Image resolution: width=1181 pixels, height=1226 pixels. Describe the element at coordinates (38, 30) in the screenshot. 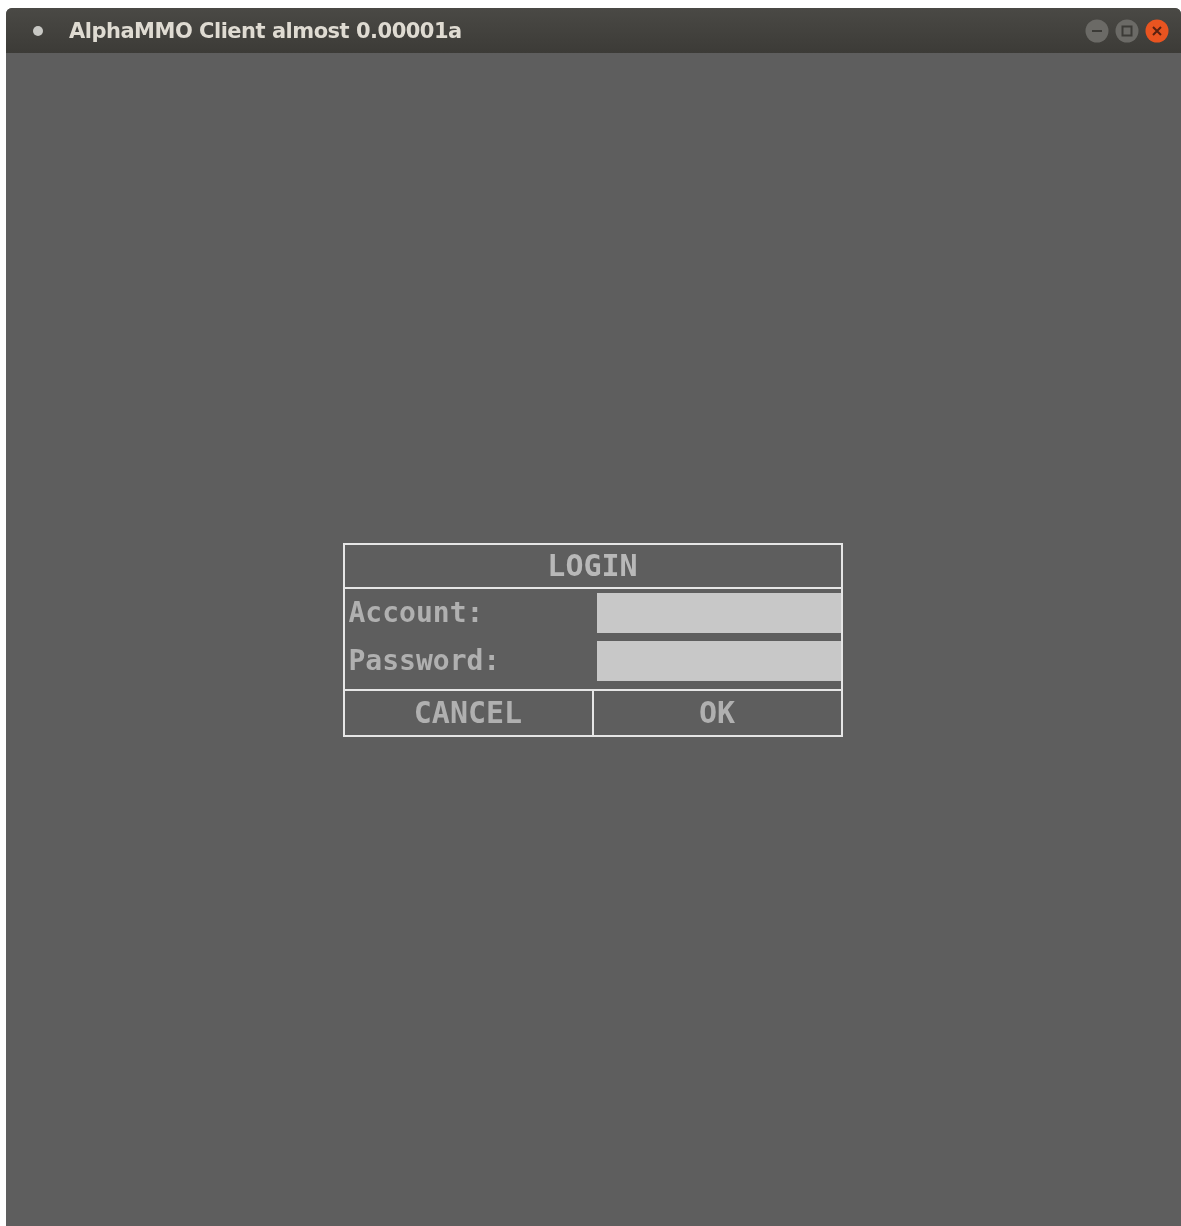

I see `app-icon` at that location.